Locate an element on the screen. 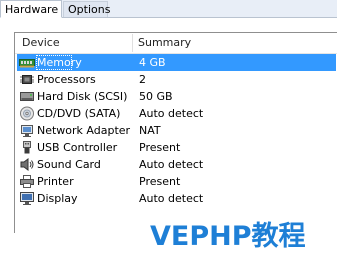  processor-icon is located at coordinates (27, 79).